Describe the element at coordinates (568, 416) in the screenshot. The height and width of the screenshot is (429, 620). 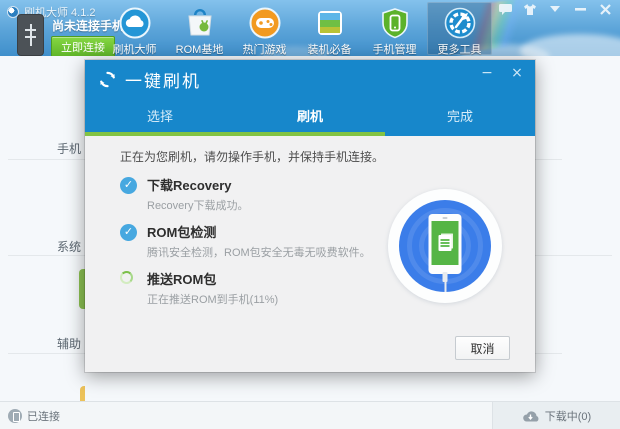
I see `downloads-status-text: 下载中(0)` at that location.